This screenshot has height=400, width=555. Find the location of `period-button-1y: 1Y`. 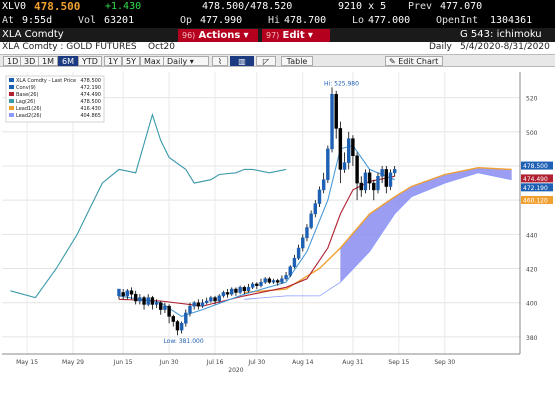

period-button-1y: 1Y is located at coordinates (113, 61).